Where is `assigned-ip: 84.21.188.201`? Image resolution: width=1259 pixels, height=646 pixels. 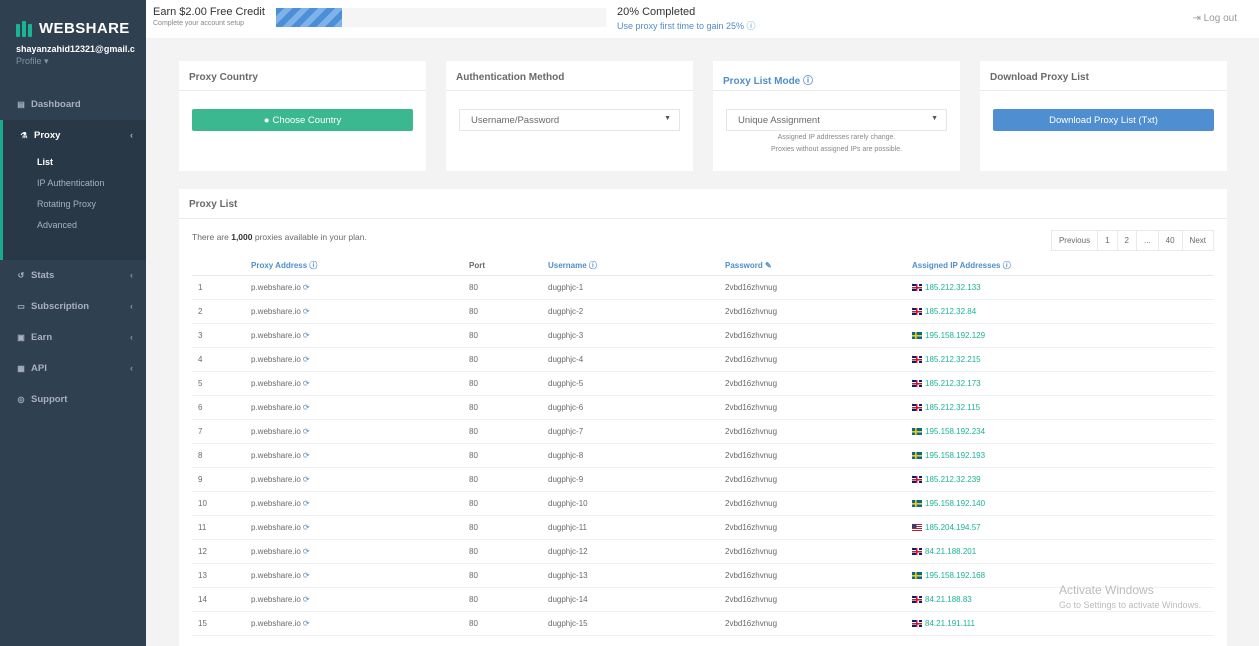
assigned-ip: 84.21.188.201 is located at coordinates (950, 551).